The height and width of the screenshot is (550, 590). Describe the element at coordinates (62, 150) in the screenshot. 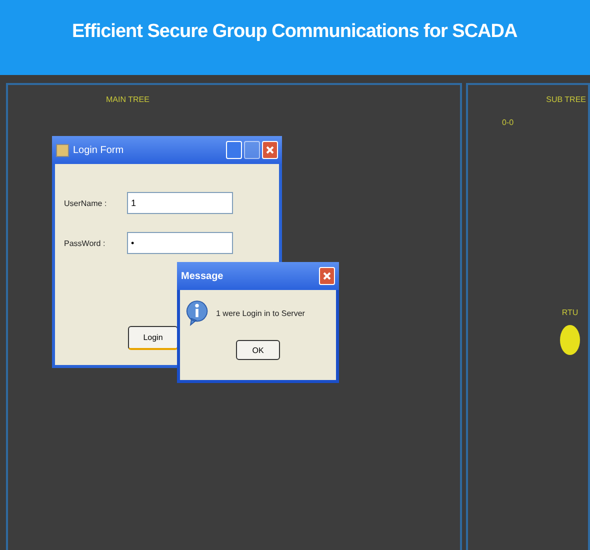

I see `app-icon` at that location.